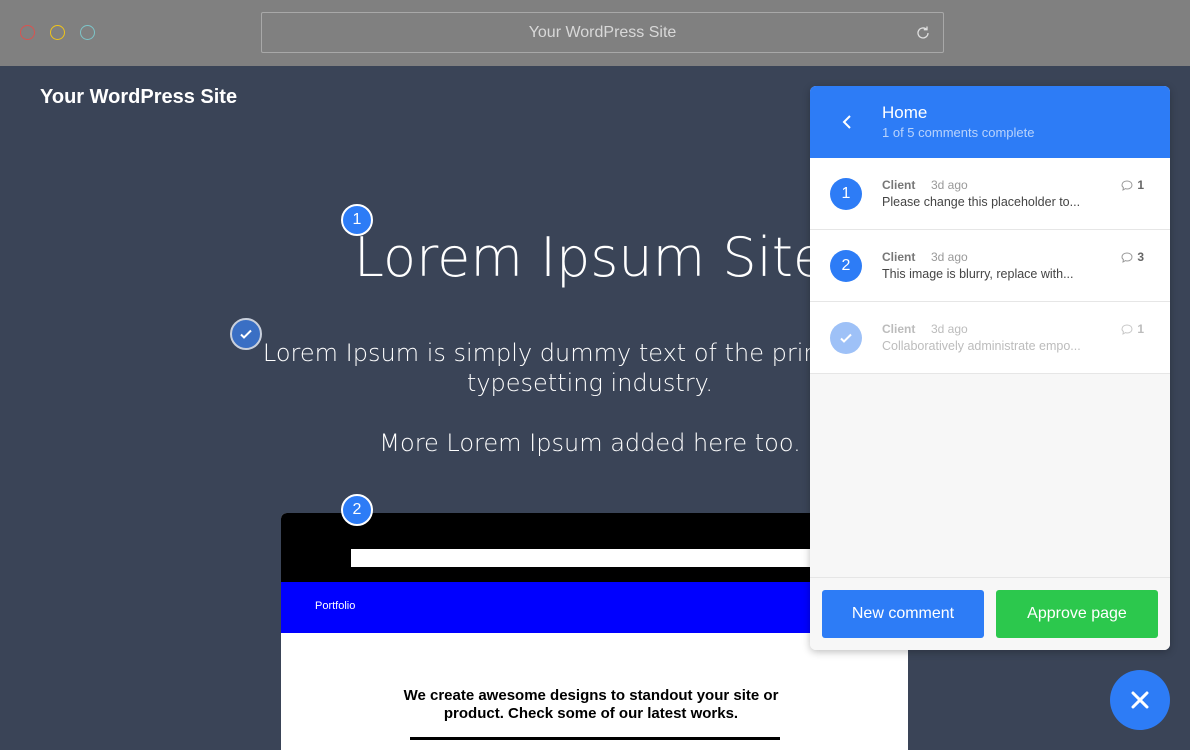  What do you see at coordinates (903, 614) in the screenshot?
I see `new-comment-button: New comment` at bounding box center [903, 614].